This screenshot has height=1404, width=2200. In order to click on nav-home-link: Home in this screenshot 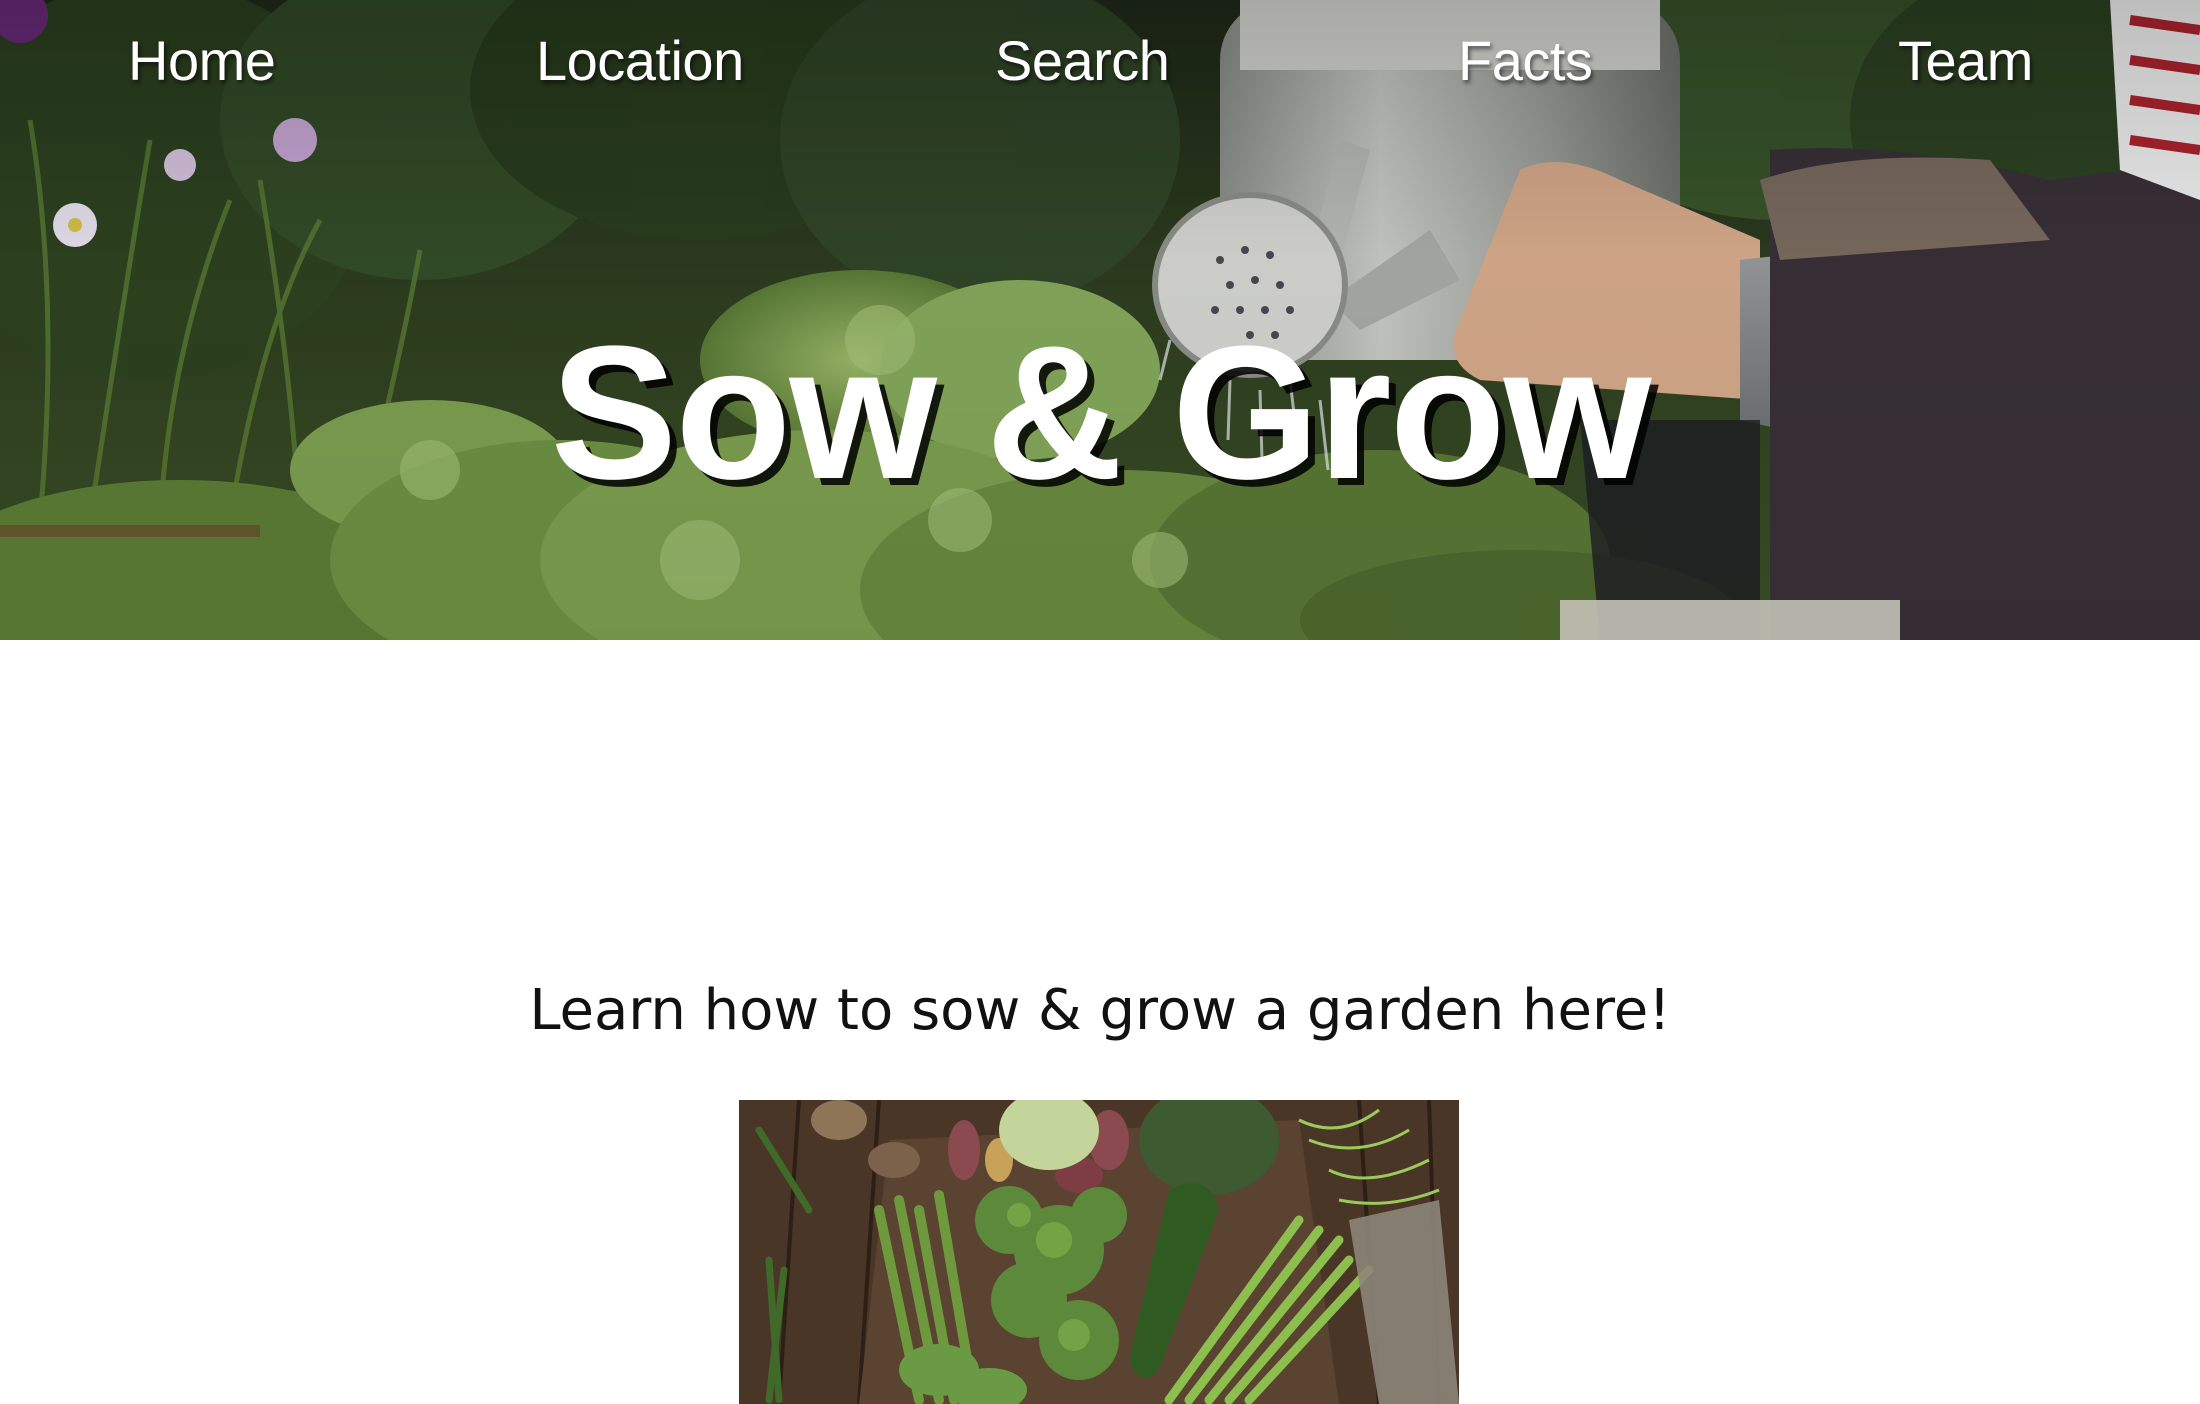, I will do `click(202, 60)`.